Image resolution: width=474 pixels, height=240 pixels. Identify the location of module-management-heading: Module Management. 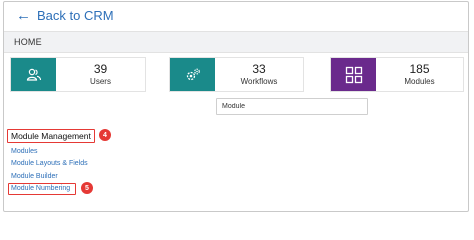
(51, 136).